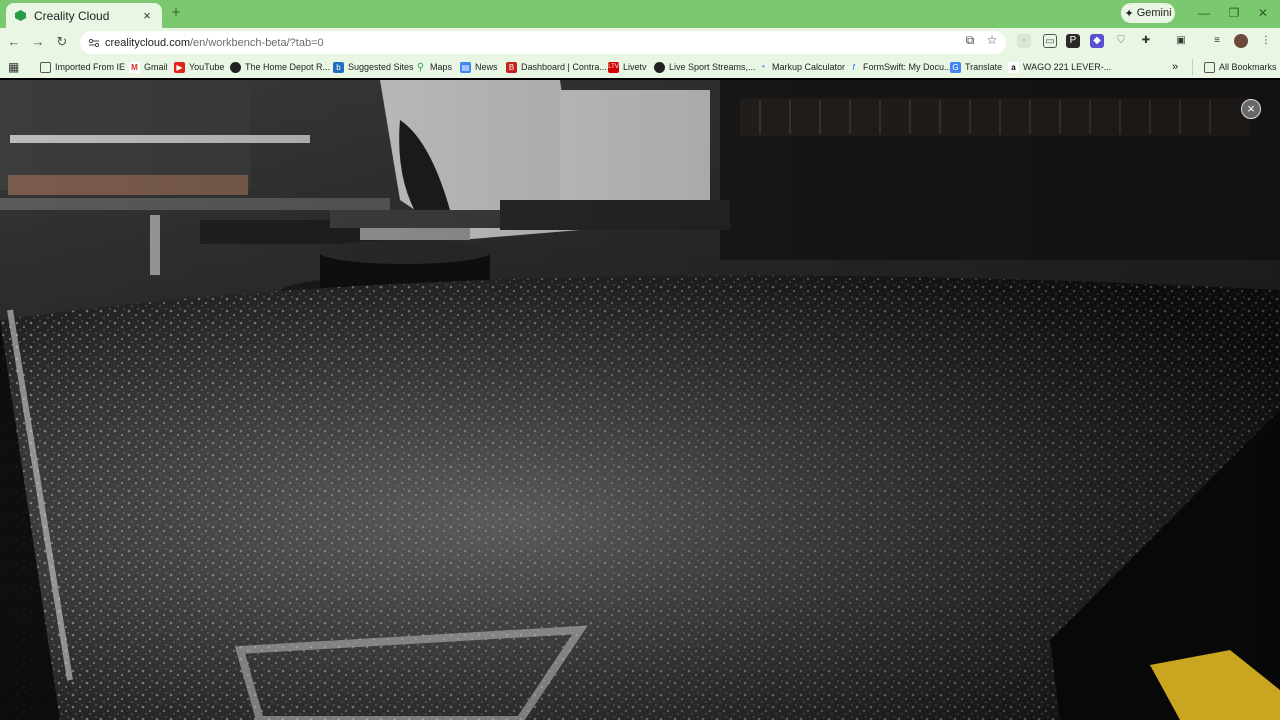 The height and width of the screenshot is (720, 1280). What do you see at coordinates (1129, 13) in the screenshot?
I see `gemini-sparkle-icon: ✦` at bounding box center [1129, 13].